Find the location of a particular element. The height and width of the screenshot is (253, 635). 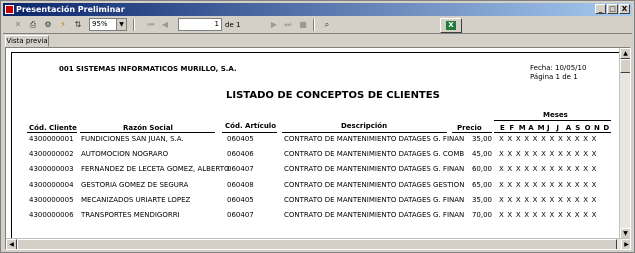

lightning-icon: ⚡ is located at coordinates (63, 25).